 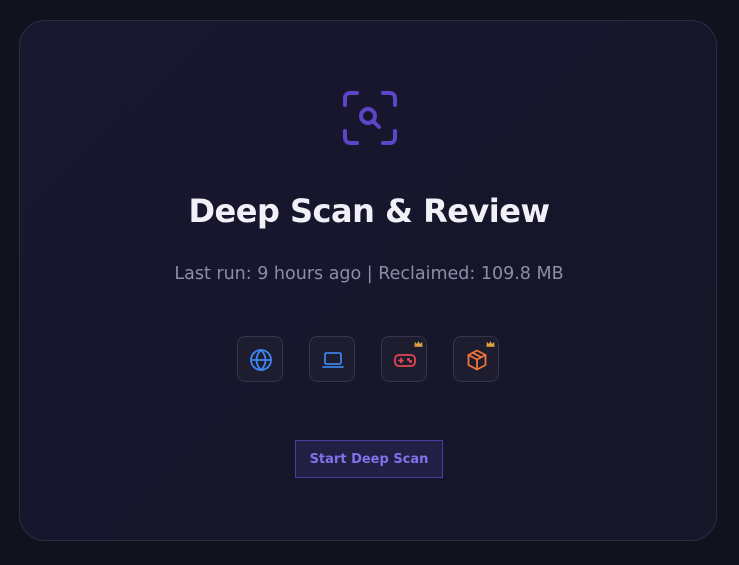 I want to click on category-games-button, so click(x=404, y=359).